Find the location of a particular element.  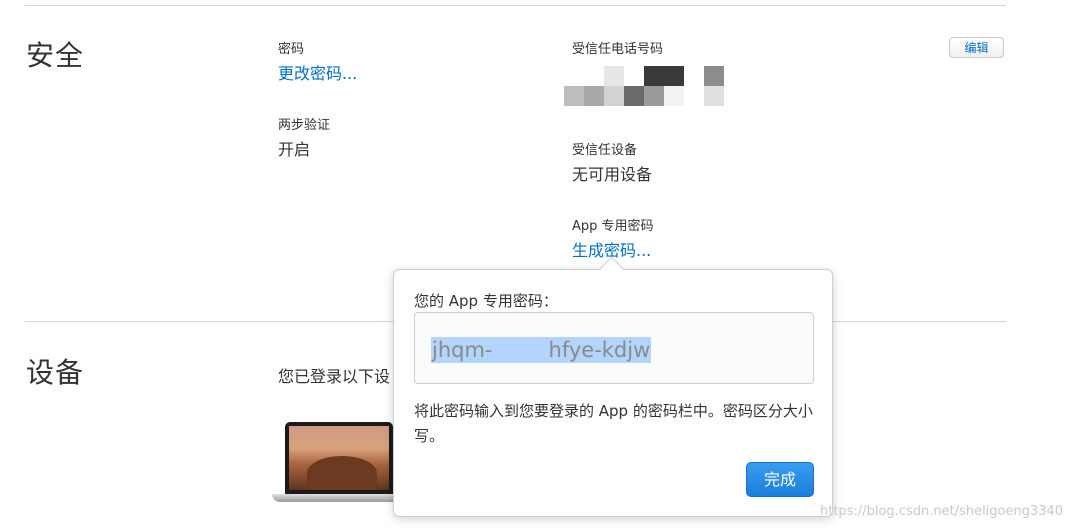

redacted-phone-number is located at coordinates (644, 86).